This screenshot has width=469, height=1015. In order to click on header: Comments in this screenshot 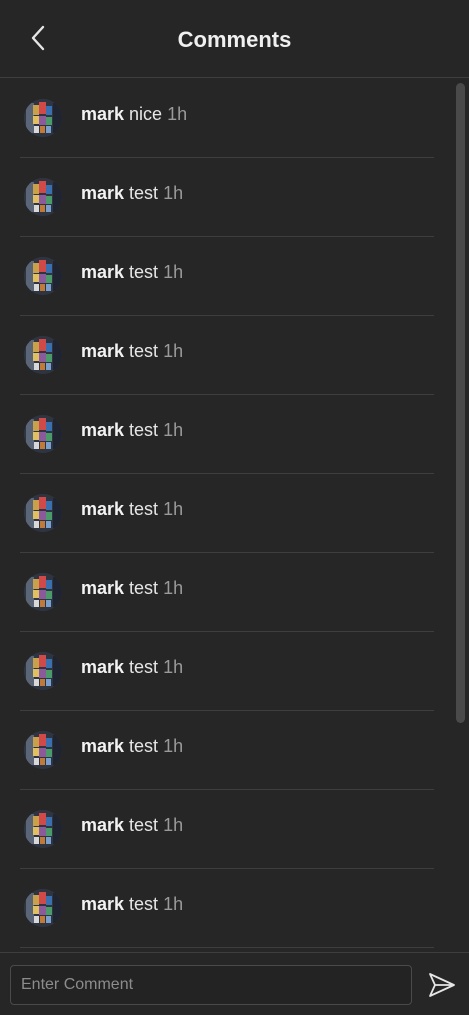, I will do `click(234, 39)`.